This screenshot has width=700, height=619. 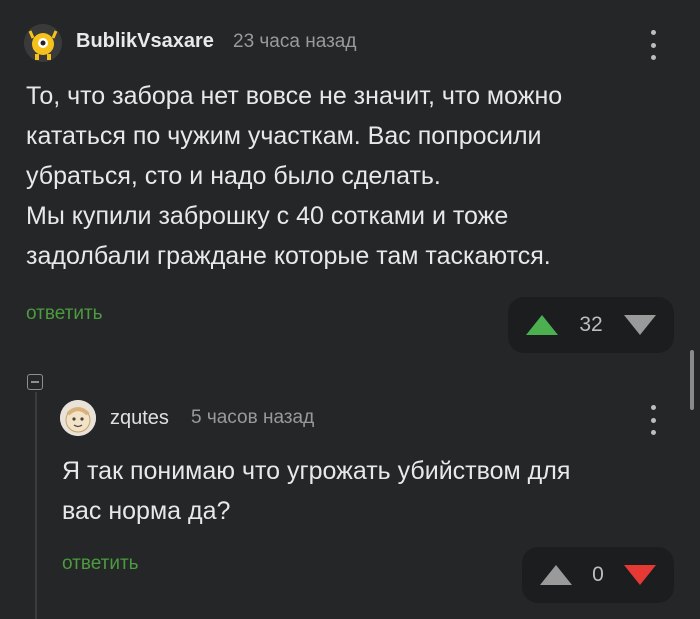 I want to click on vote-widget: 32, so click(x=591, y=325).